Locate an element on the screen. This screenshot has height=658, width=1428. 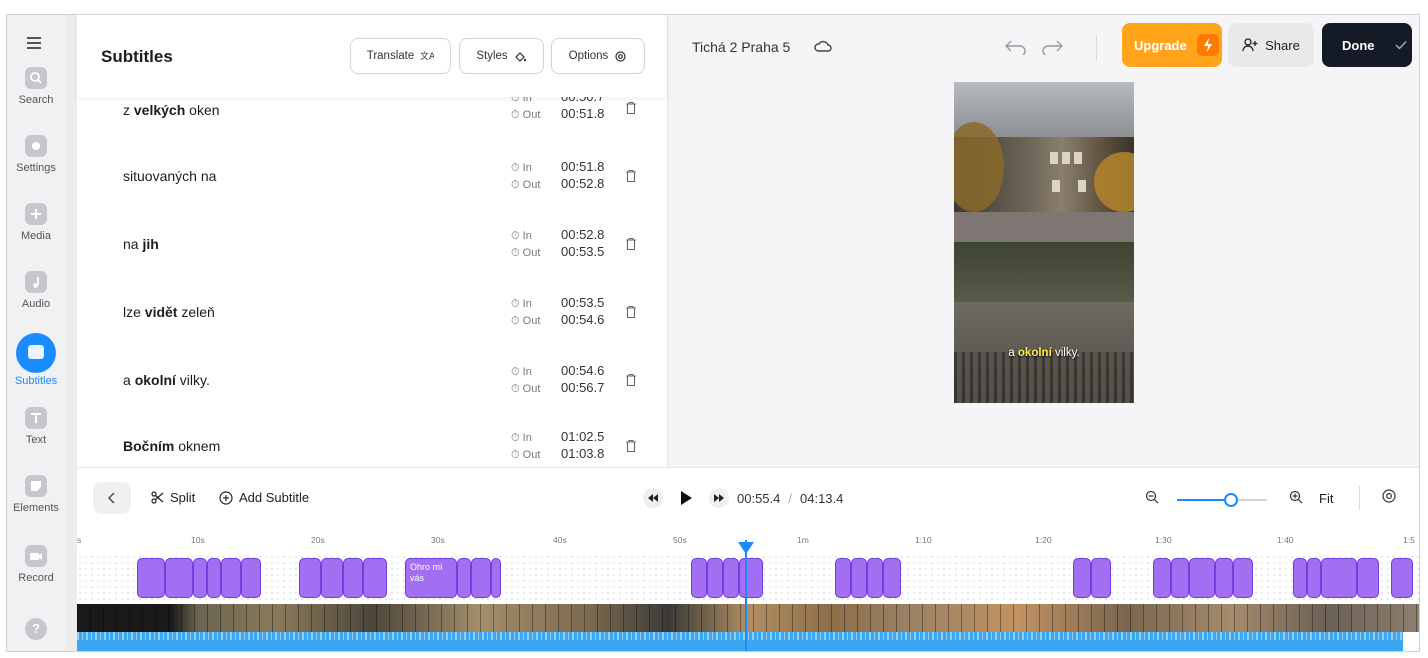
upgrade-button: Upgrade is located at coordinates (1172, 45).